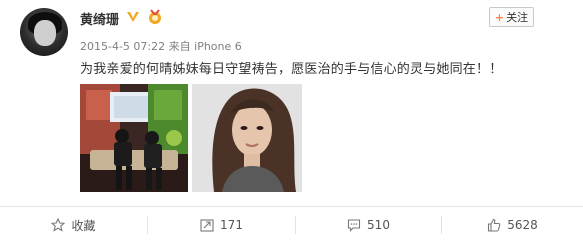  Describe the element at coordinates (179, 46) in the screenshot. I see `source-prefix: 来自` at that location.